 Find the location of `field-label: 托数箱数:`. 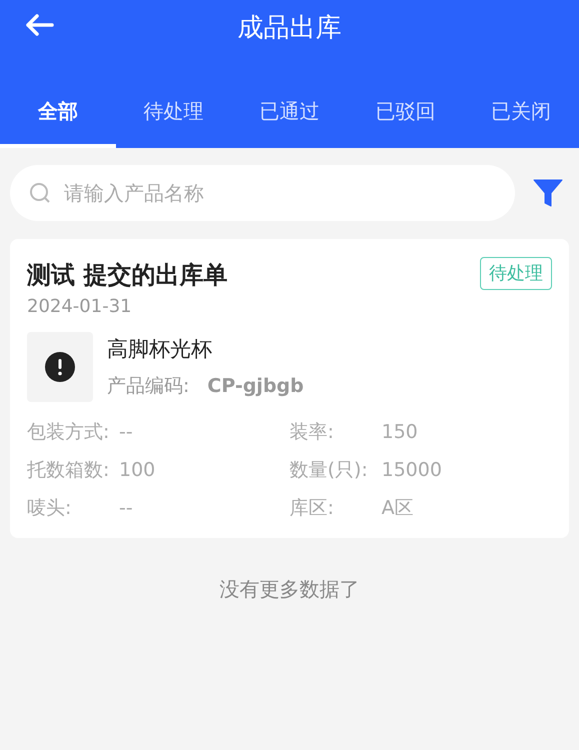

field-label: 托数箱数: is located at coordinates (68, 470).